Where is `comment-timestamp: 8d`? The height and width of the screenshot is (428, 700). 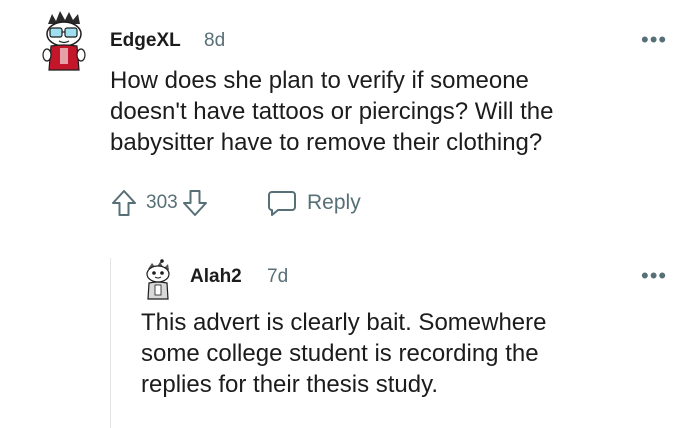 comment-timestamp: 8d is located at coordinates (214, 41).